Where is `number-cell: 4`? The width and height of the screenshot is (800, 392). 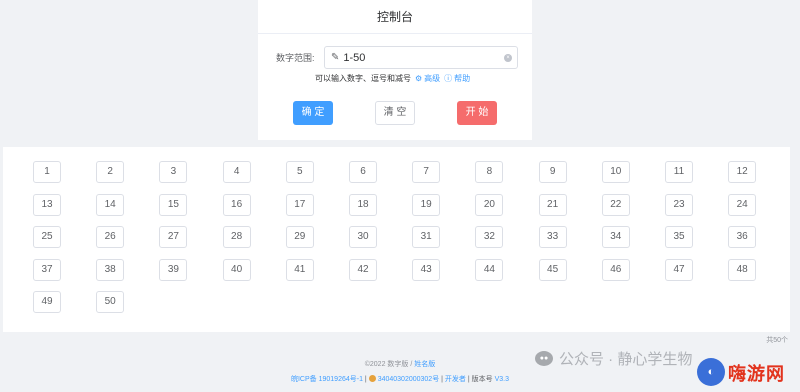
number-cell: 4 is located at coordinates (236, 172).